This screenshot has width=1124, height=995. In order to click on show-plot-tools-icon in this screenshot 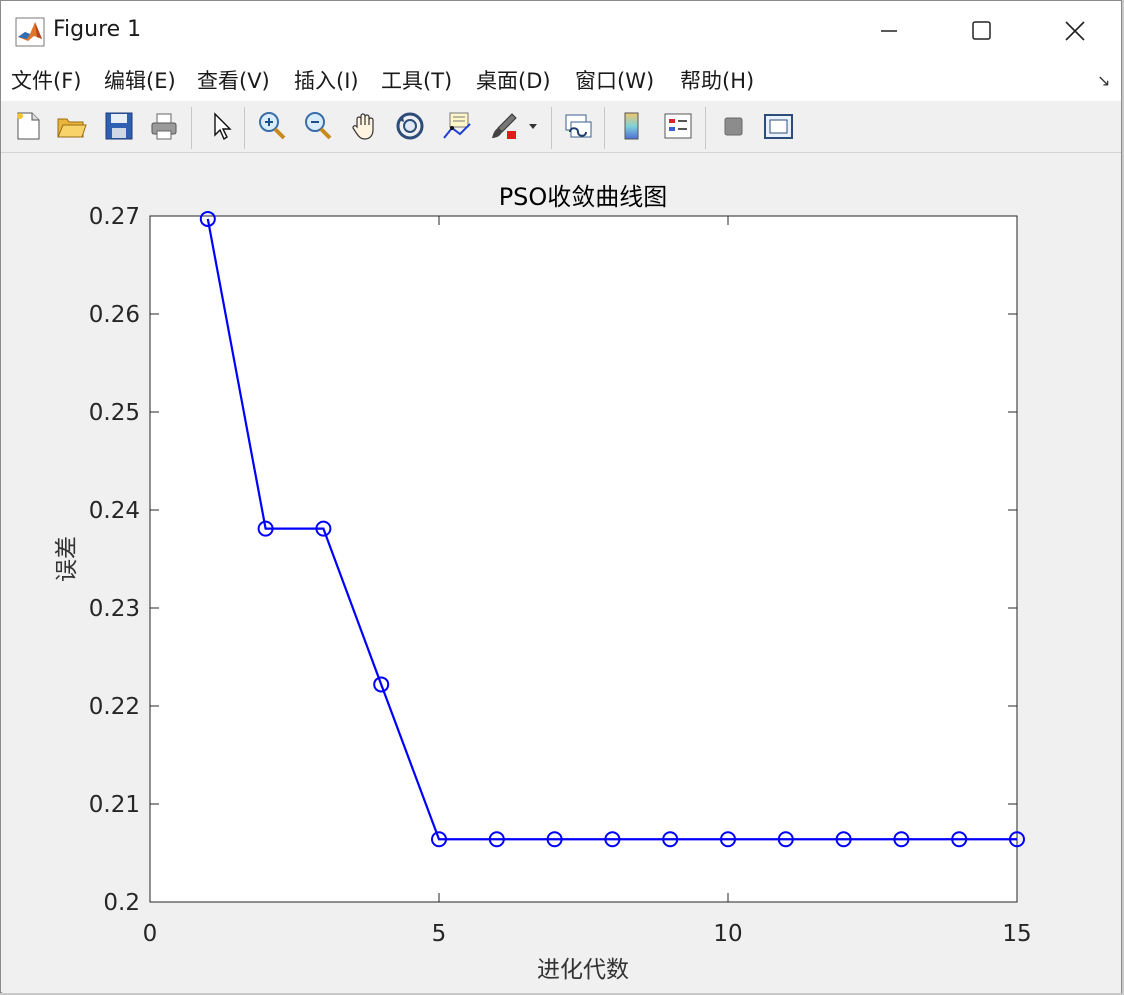, I will do `click(778, 126)`.